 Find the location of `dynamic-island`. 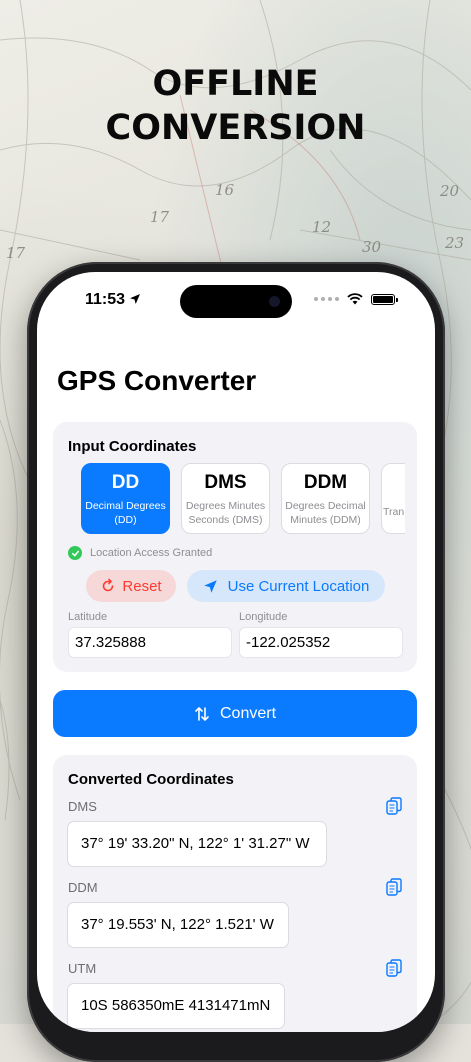

dynamic-island is located at coordinates (236, 301).